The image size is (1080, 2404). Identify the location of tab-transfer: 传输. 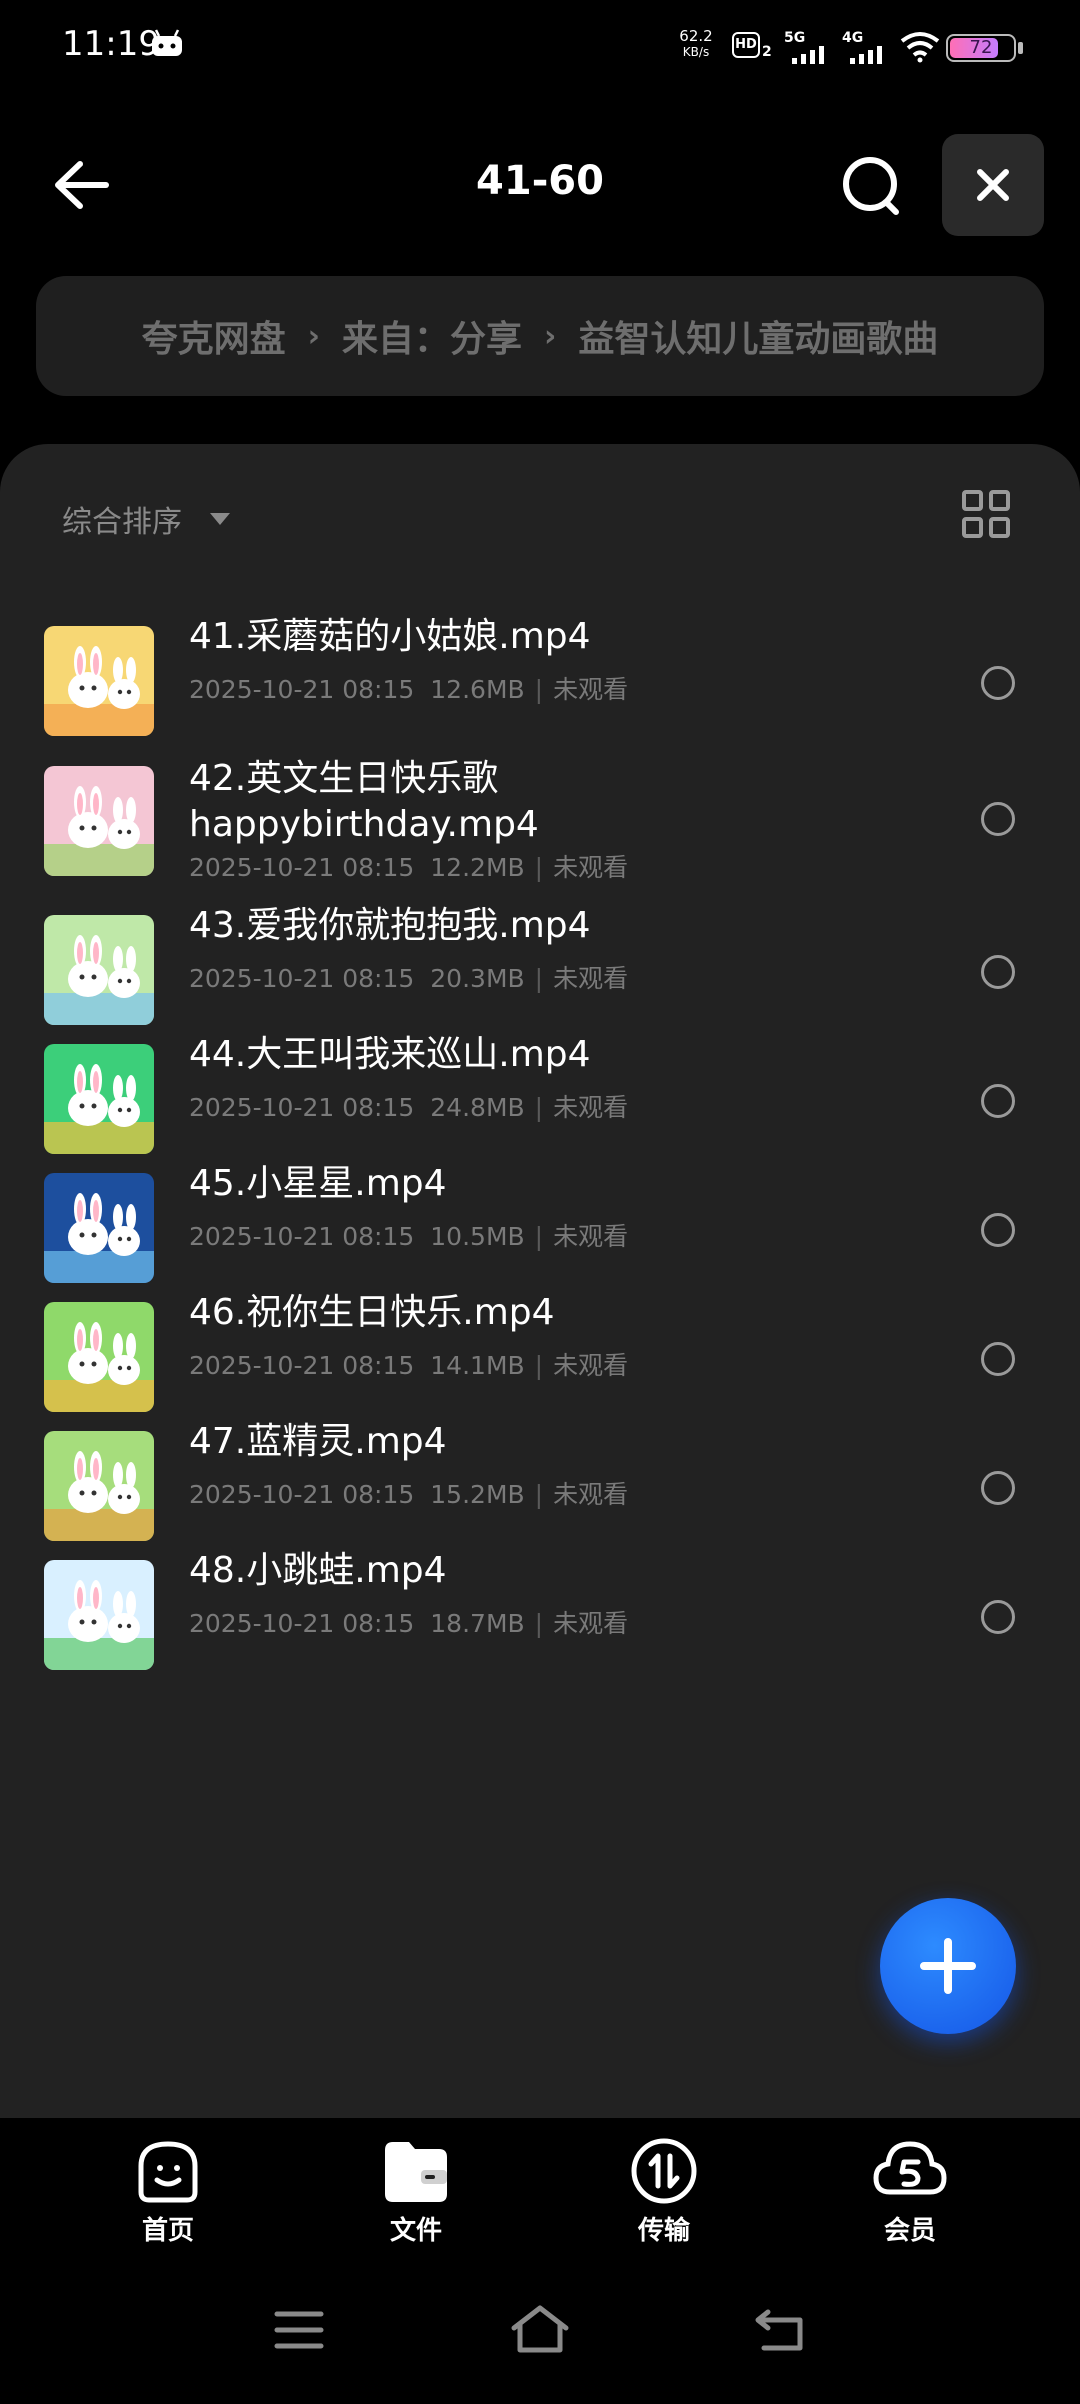
(664, 2191).